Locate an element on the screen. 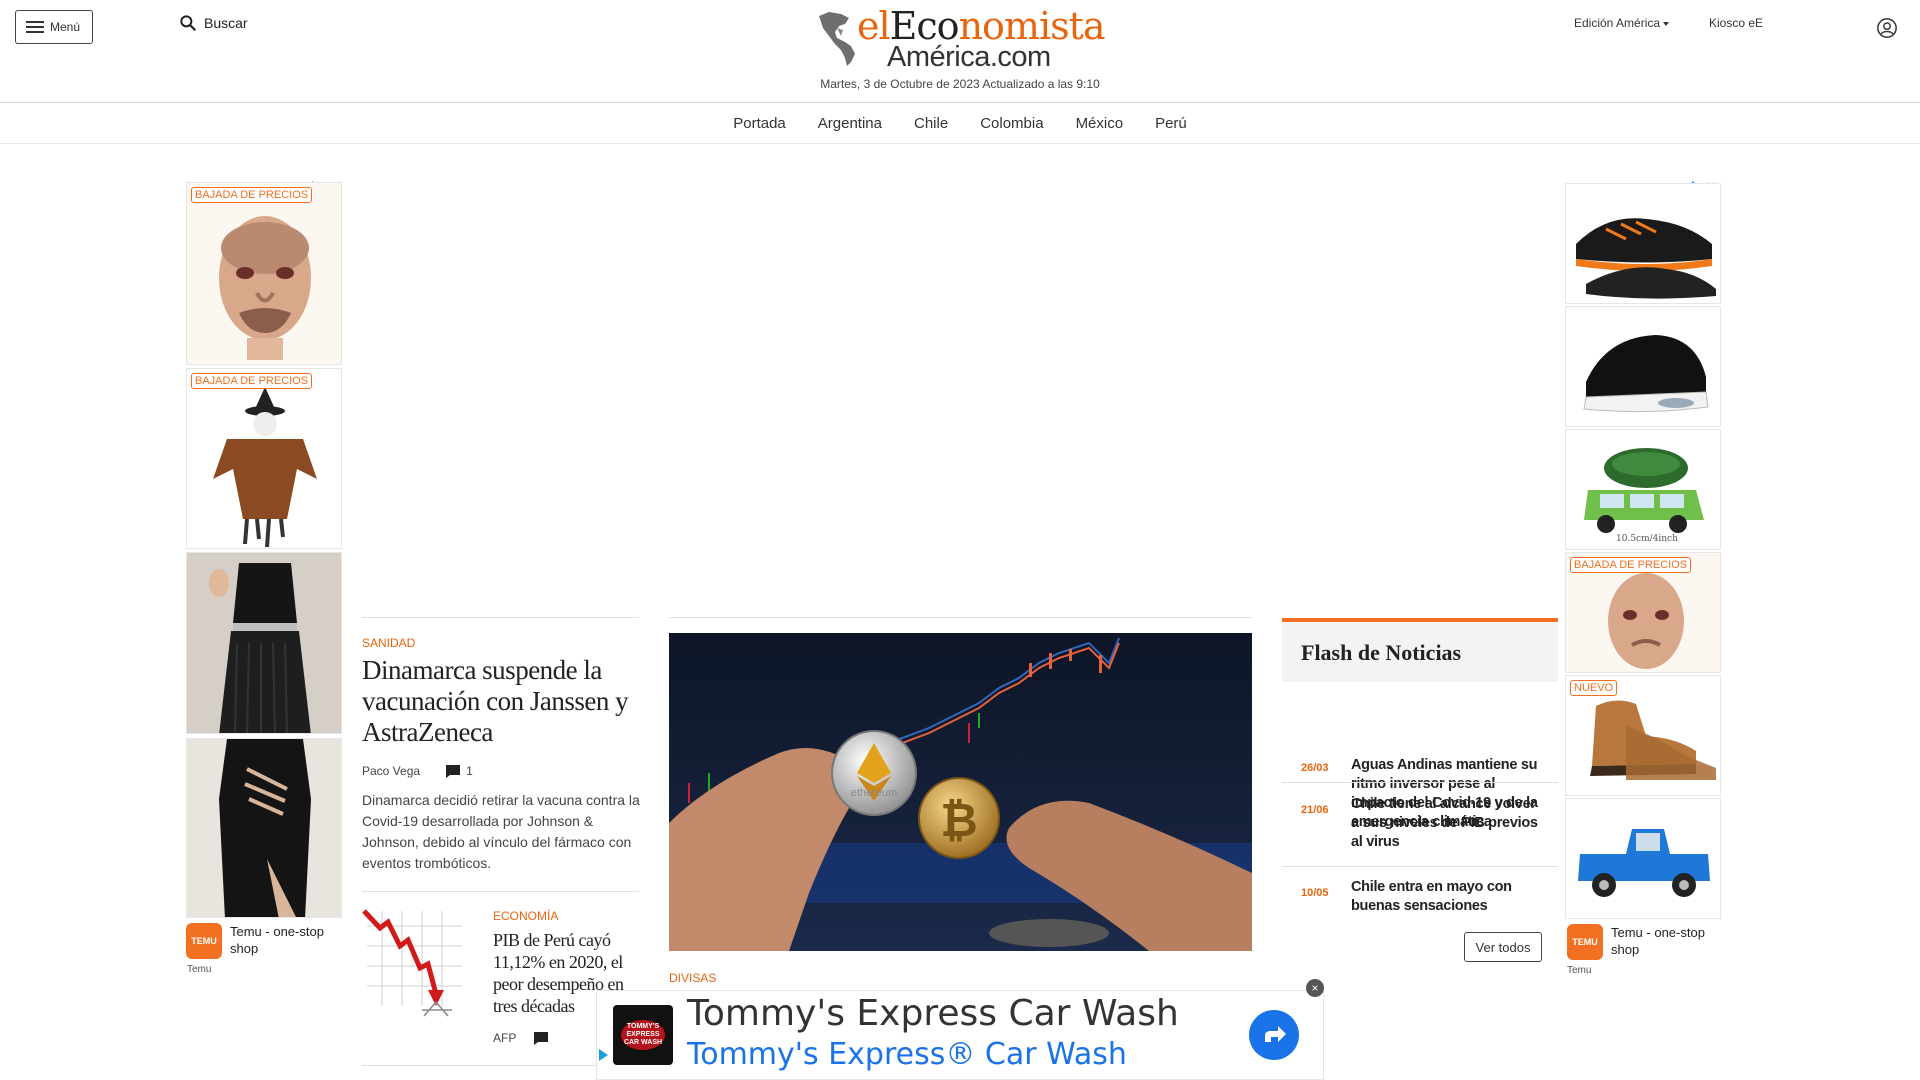  ad-product-sneaker-black is located at coordinates (1643, 366).